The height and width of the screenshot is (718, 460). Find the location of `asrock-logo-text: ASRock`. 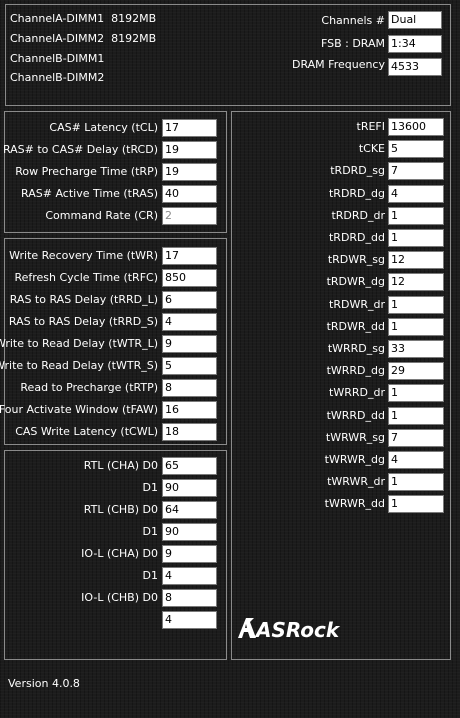

asrock-logo-text: ASRock is located at coordinates (297, 630).